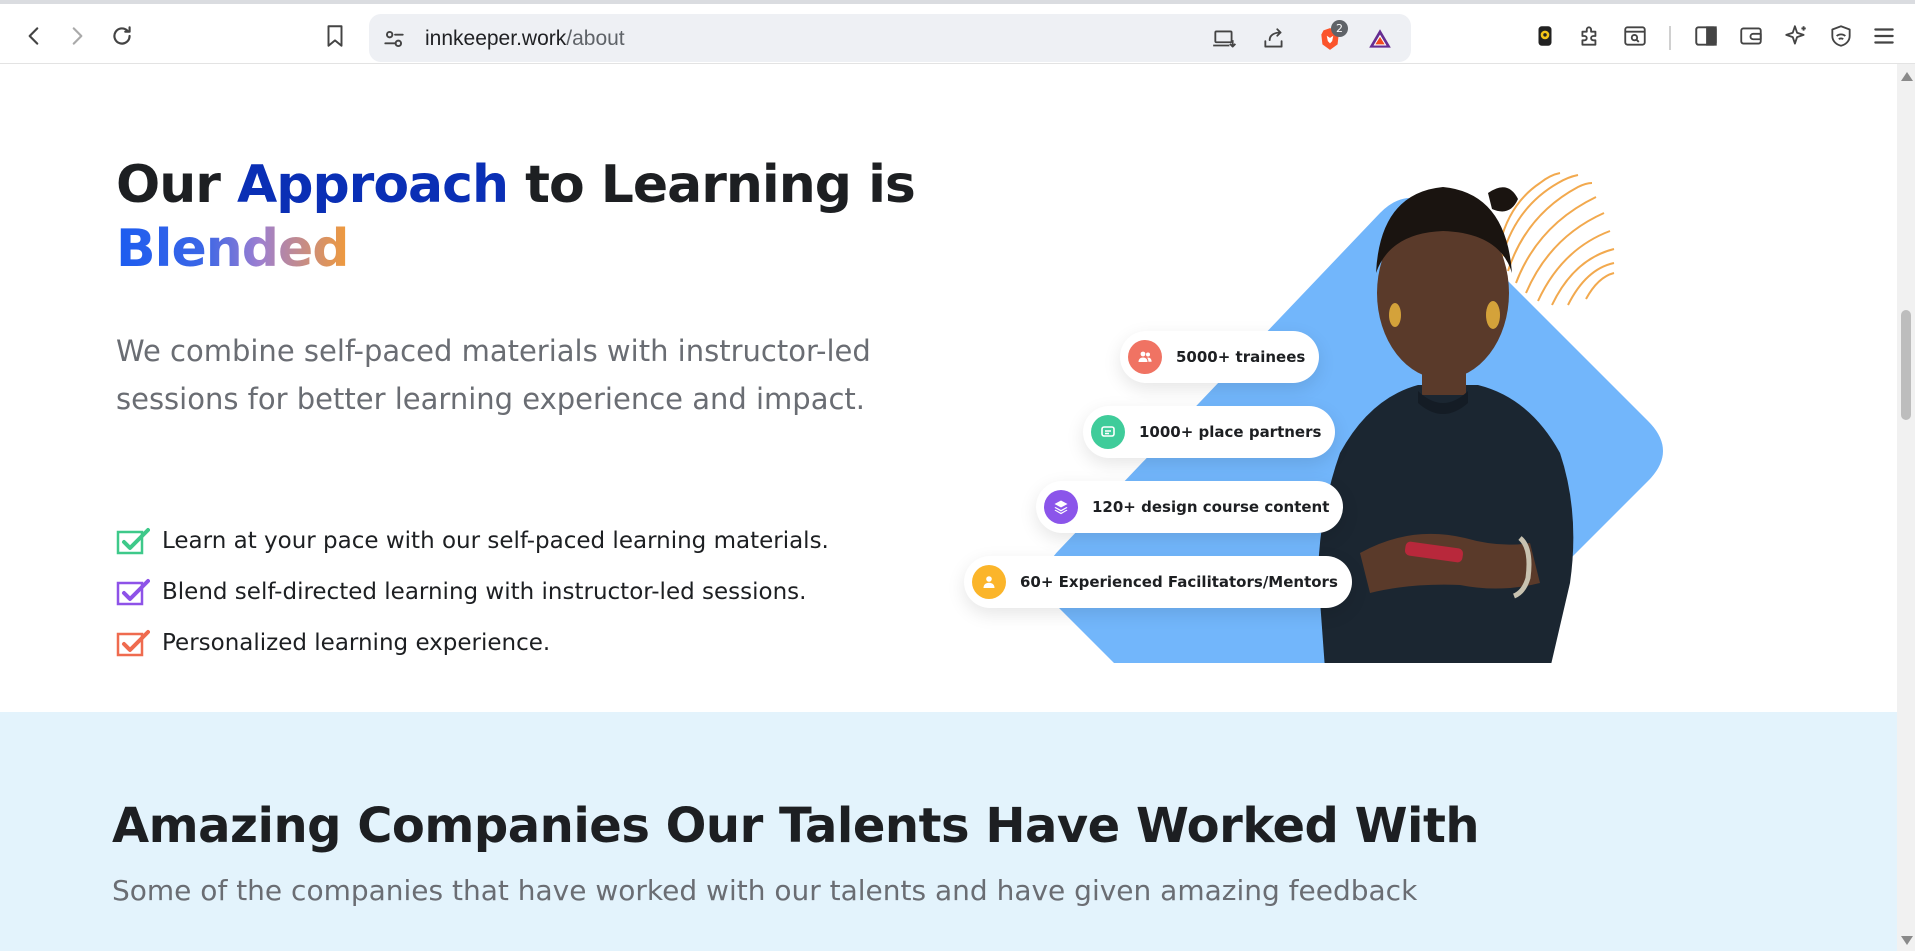 This screenshot has height=951, width=1915. I want to click on users-icon, so click(1145, 357).